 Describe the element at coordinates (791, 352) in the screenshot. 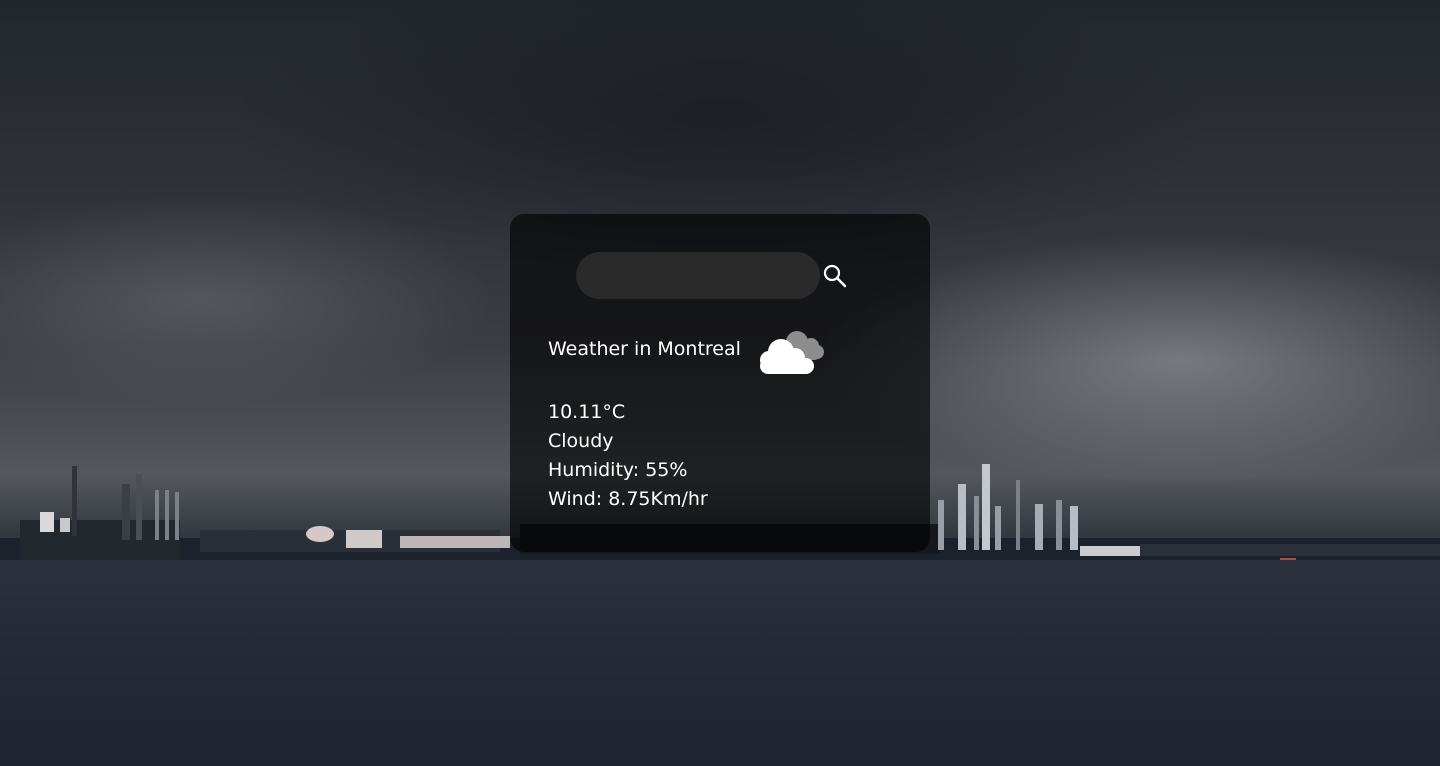

I see `cloud-icon` at that location.